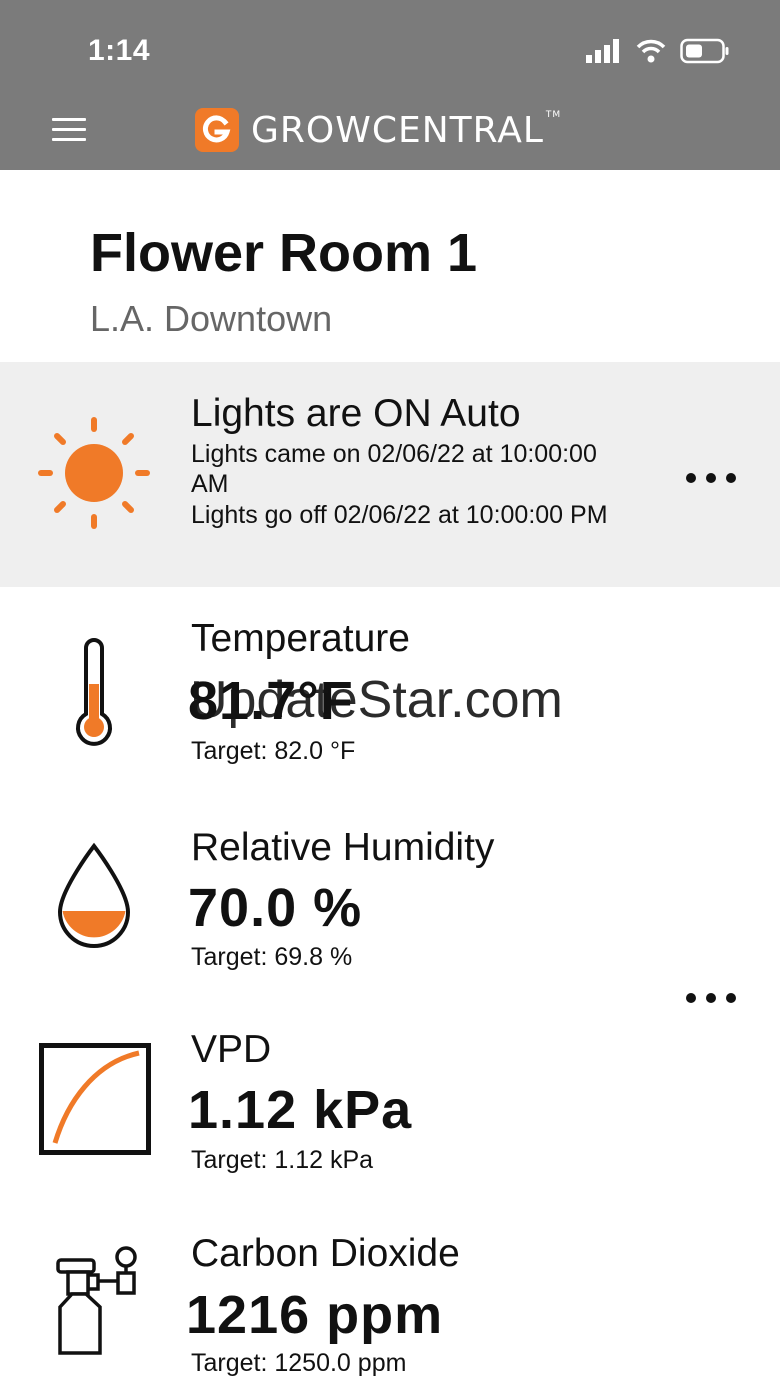  What do you see at coordinates (284, 253) in the screenshot?
I see `page-title: Flower Room 1` at bounding box center [284, 253].